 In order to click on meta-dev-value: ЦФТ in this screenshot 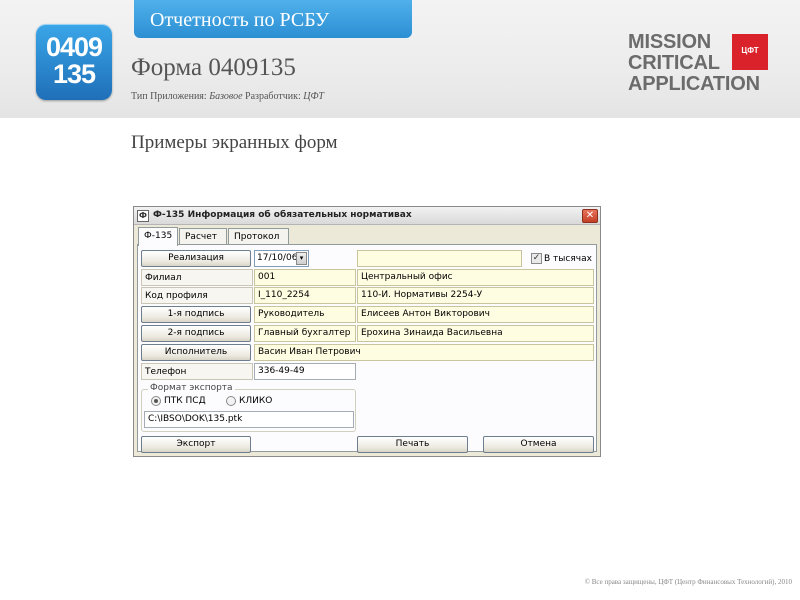, I will do `click(313, 96)`.